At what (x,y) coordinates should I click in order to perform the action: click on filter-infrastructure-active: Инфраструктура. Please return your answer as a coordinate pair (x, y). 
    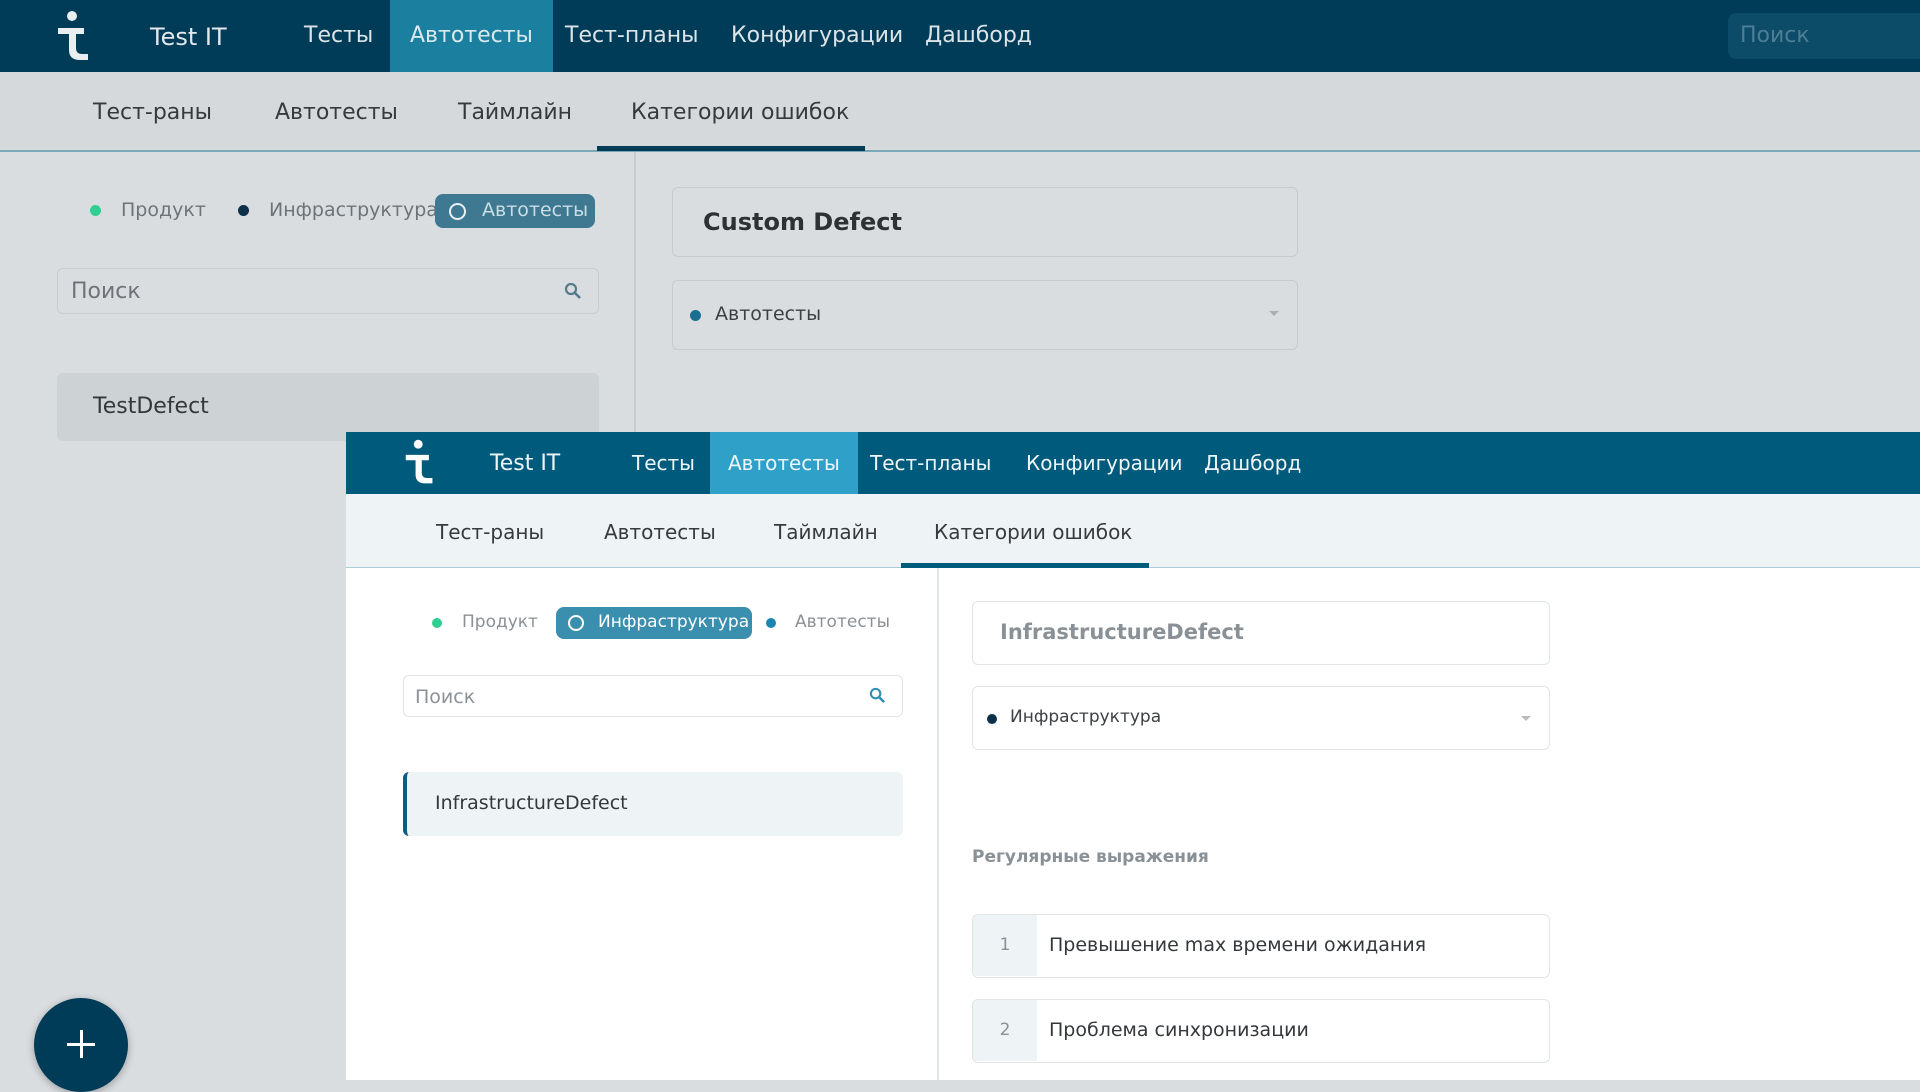
    Looking at the image, I should click on (654, 623).